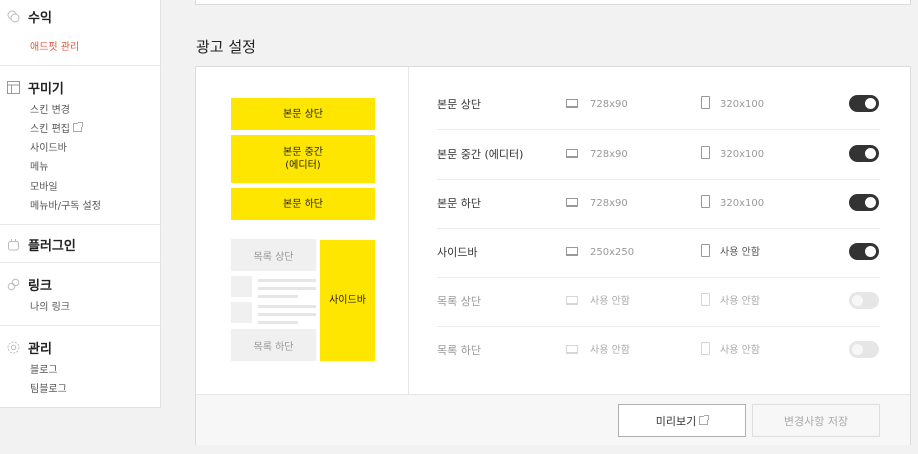 Image resolution: width=918 pixels, height=454 pixels. What do you see at coordinates (682, 420) in the screenshot?
I see `preview-button: 미리보기` at bounding box center [682, 420].